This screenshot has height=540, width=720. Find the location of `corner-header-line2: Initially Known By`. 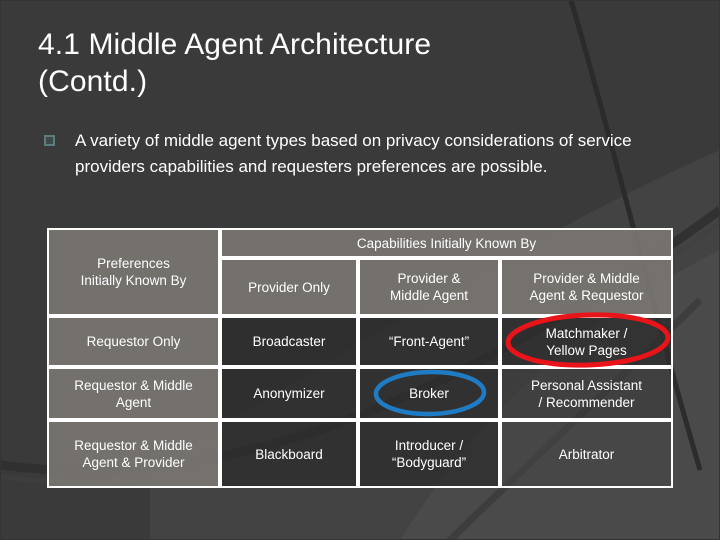

corner-header-line2: Initially Known By is located at coordinates (133, 280).